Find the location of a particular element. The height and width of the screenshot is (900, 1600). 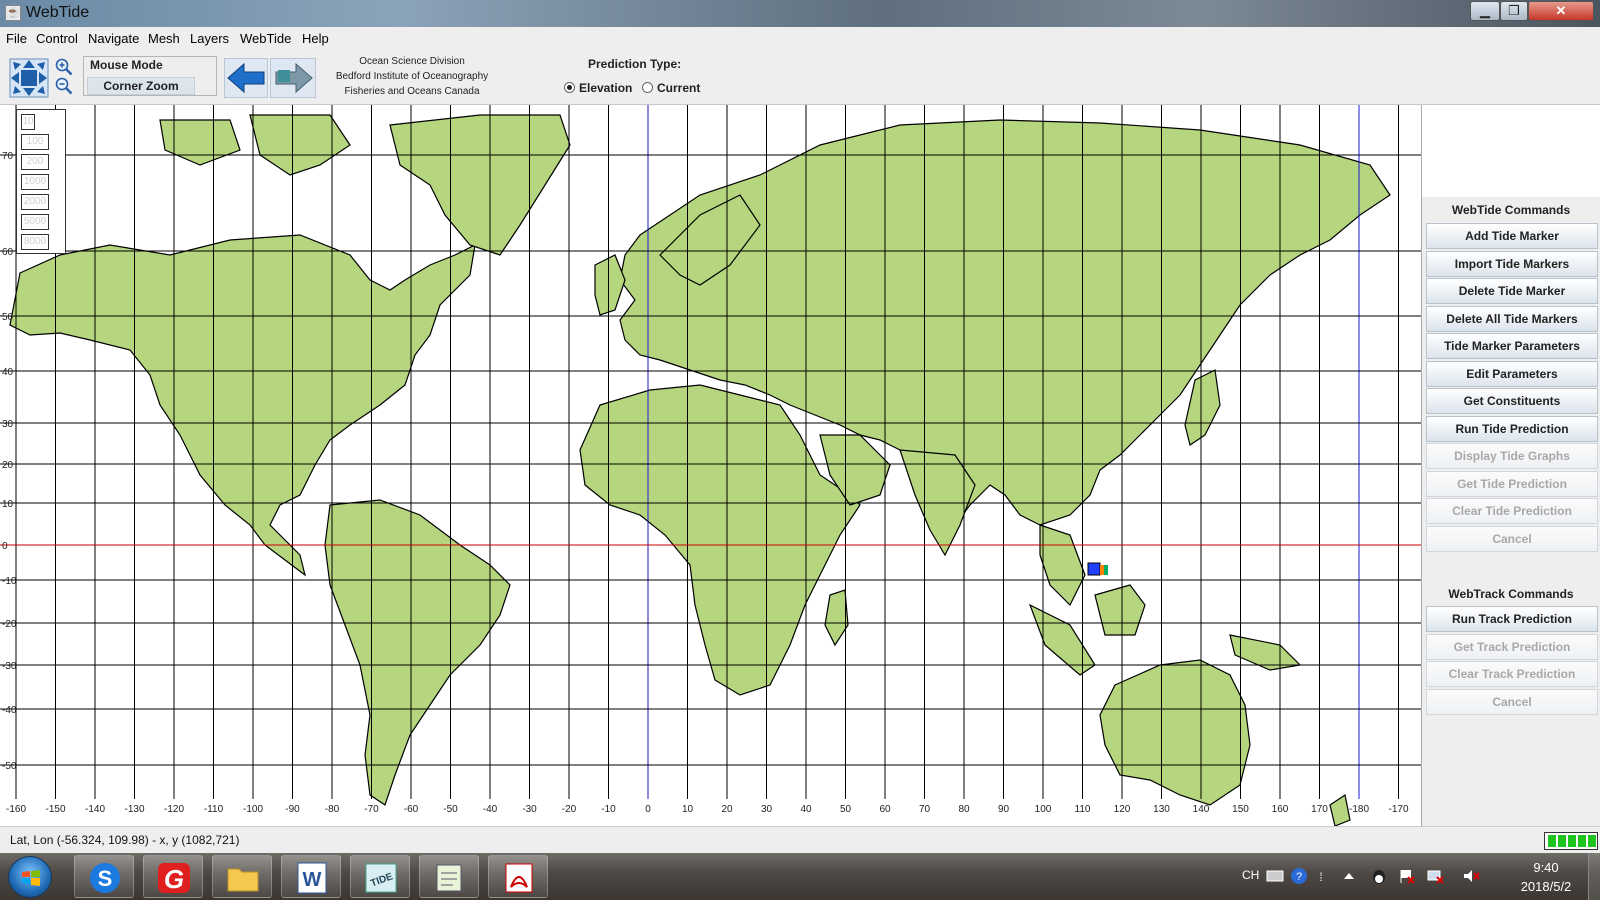

webtrack-button-cancel: Cancel is located at coordinates (1512, 701).